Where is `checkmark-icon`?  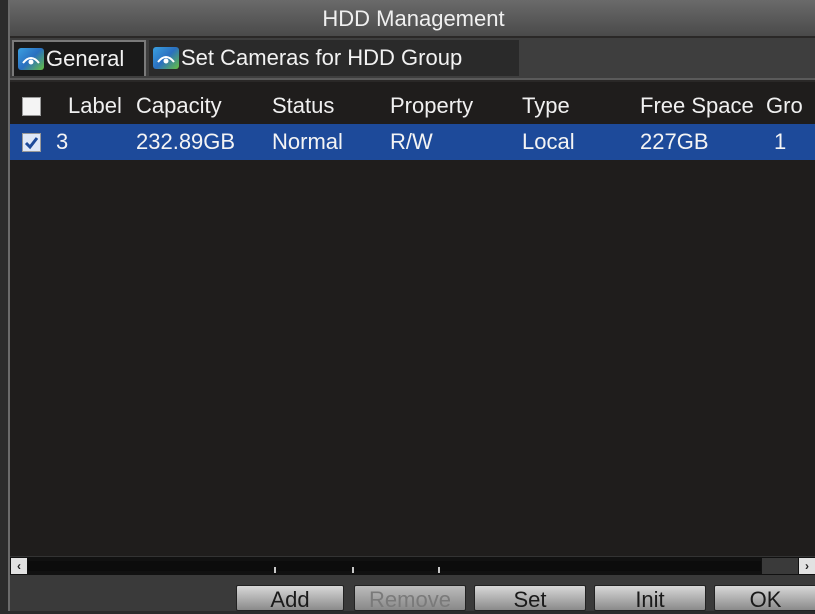
checkmark-icon is located at coordinates (31, 143).